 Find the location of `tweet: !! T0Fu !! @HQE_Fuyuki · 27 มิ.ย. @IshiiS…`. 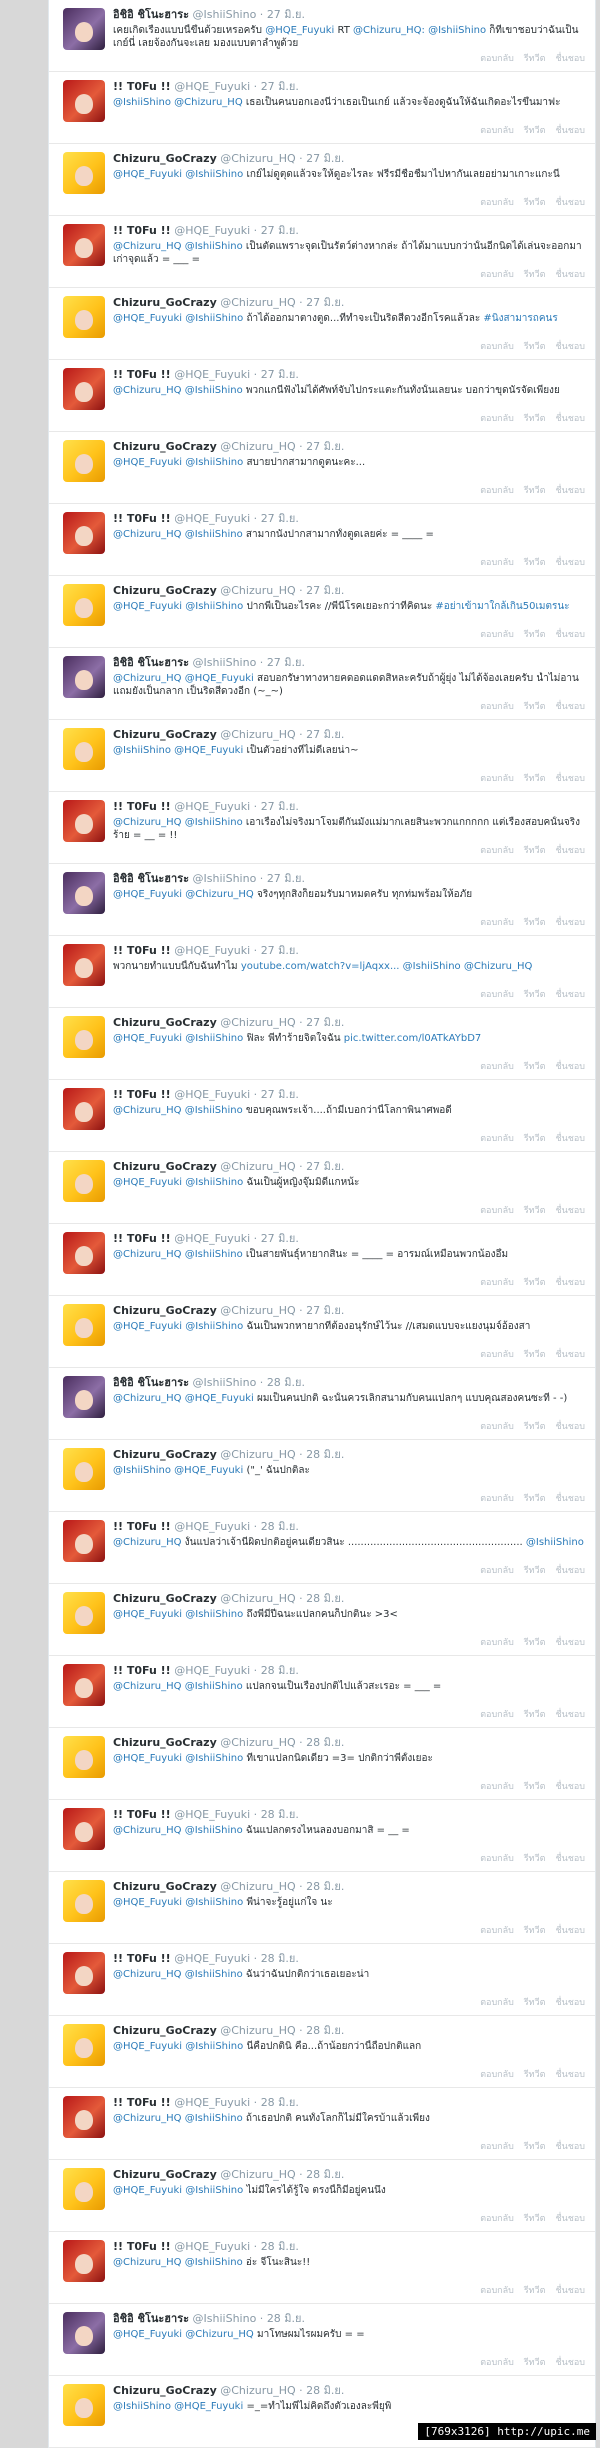

tweet: !! T0Fu !! @HQE_Fuyuki · 27 มิ.ย. @IshiiS… is located at coordinates (322, 108).